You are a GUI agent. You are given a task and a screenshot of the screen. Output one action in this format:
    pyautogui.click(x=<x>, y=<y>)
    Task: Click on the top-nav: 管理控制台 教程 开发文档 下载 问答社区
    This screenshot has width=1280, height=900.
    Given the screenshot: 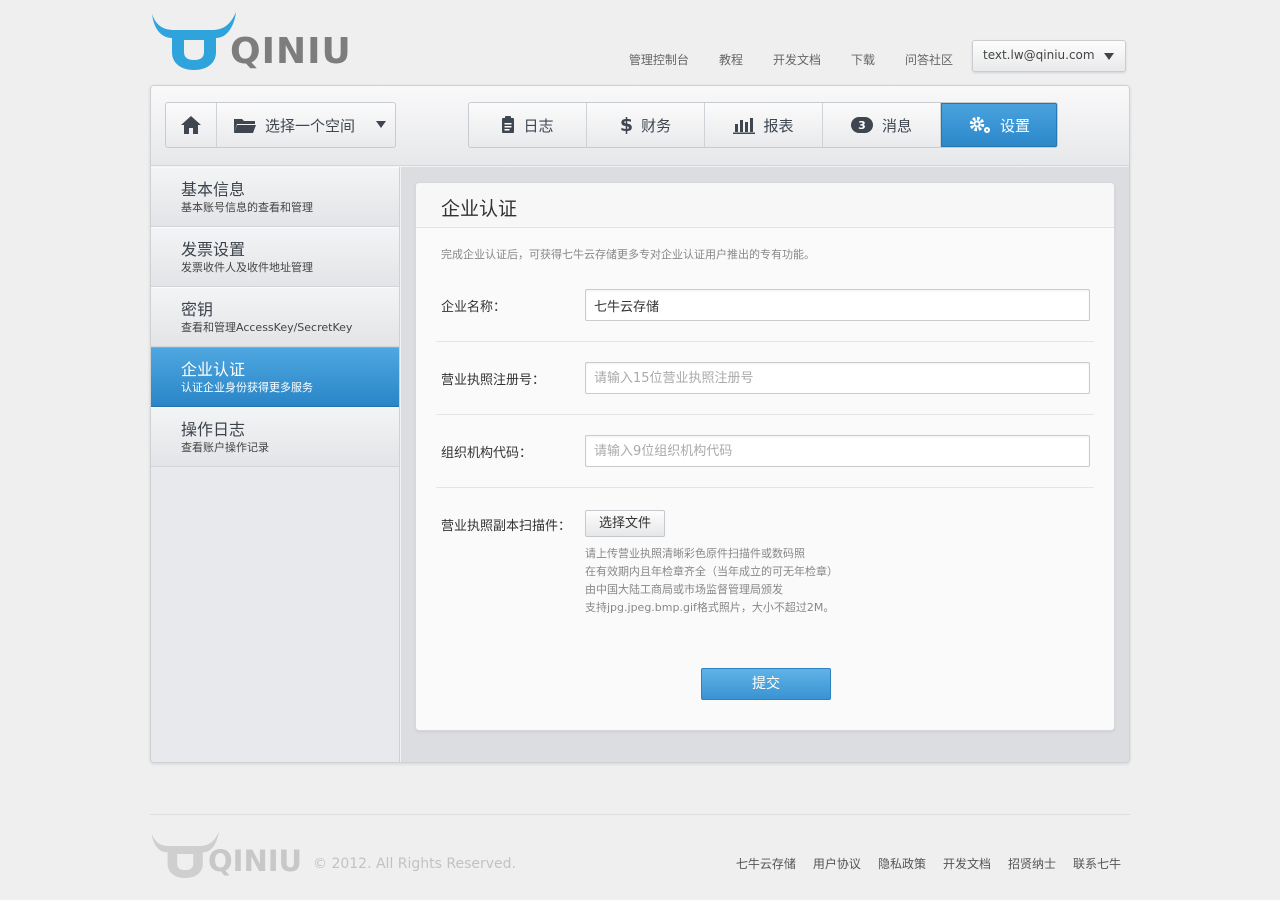 What is the action you would take?
    pyautogui.click(x=776, y=60)
    